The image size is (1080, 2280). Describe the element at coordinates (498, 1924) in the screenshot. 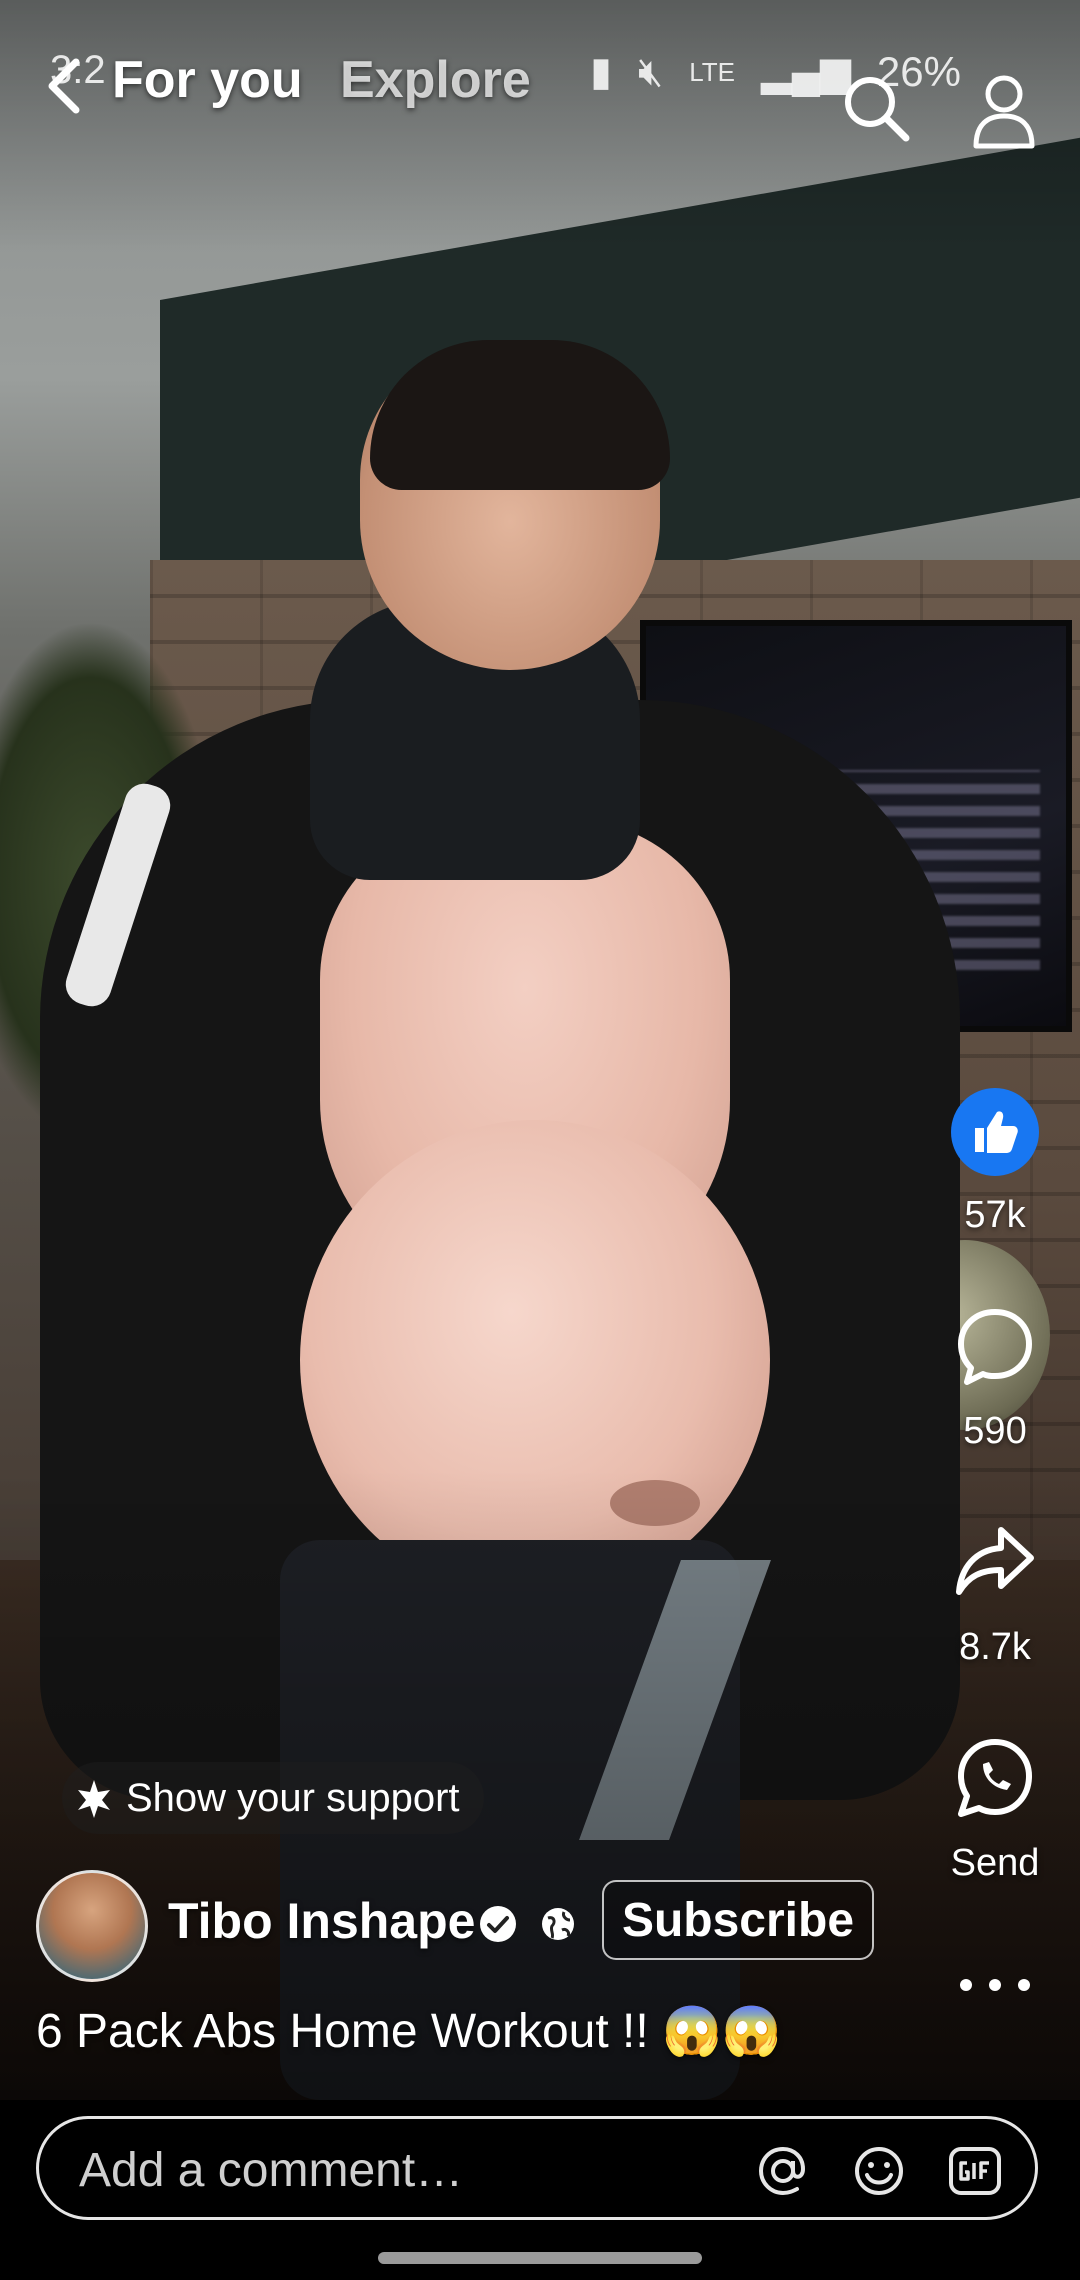

I see `verified-icon` at that location.